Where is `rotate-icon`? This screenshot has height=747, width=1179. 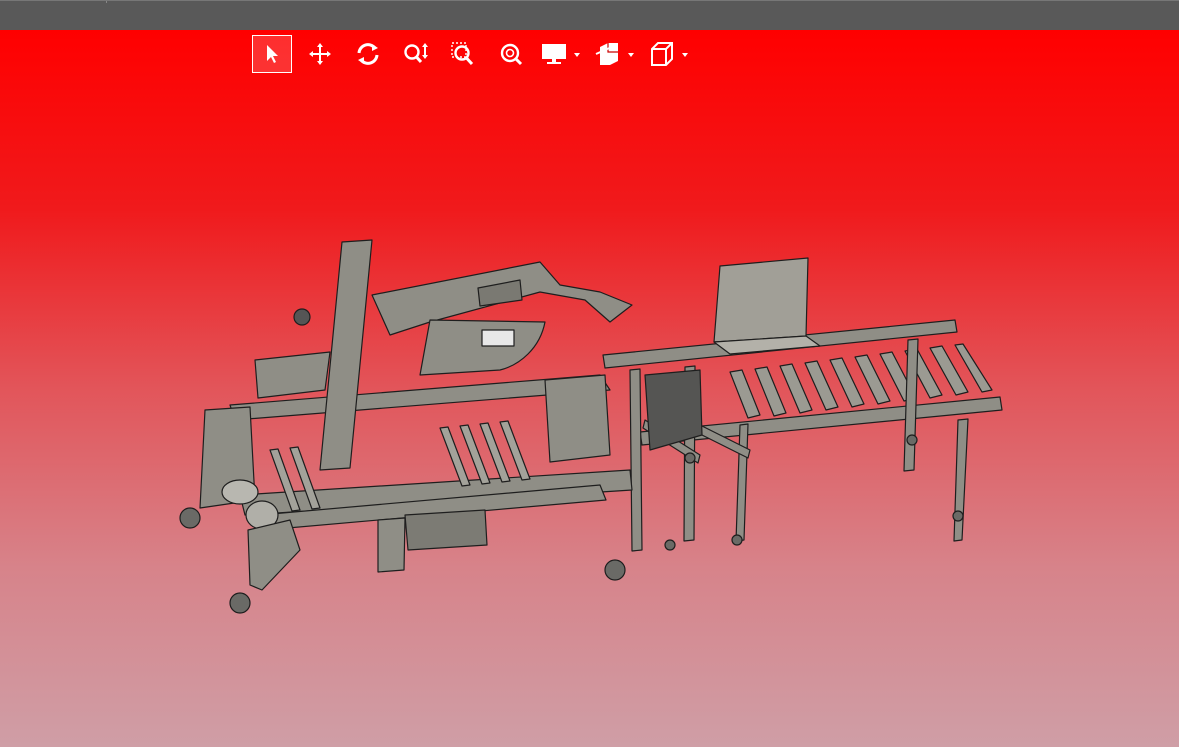 rotate-icon is located at coordinates (368, 54).